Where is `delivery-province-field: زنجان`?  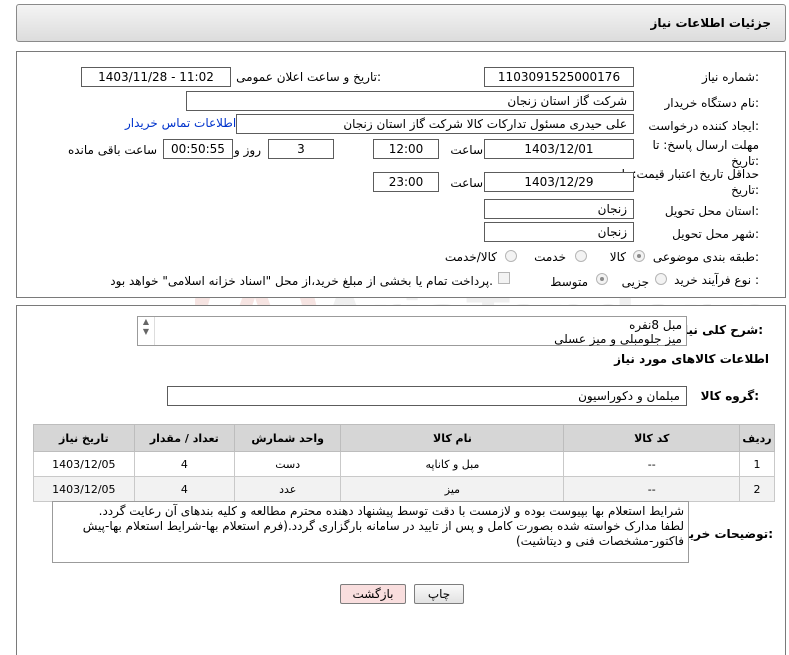 delivery-province-field: زنجان is located at coordinates (559, 209).